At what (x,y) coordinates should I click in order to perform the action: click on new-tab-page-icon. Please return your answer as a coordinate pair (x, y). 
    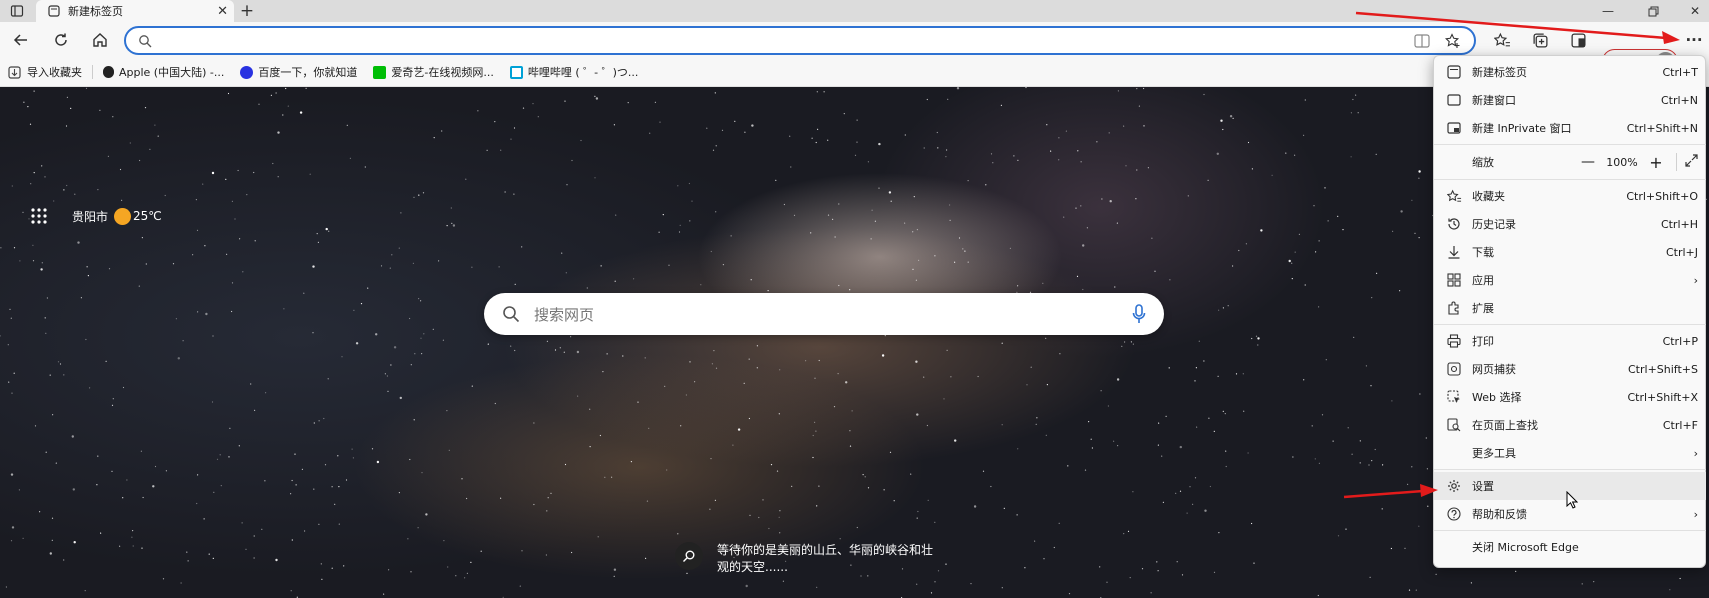
    Looking at the image, I should click on (54, 11).